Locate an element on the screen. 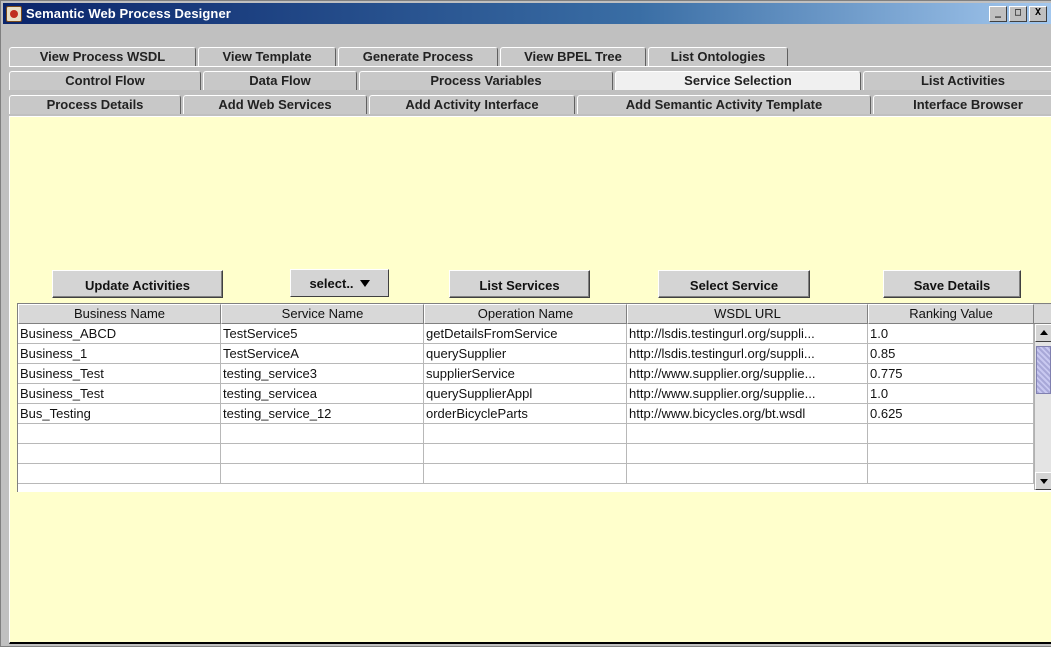 The image size is (1052, 647). cell-operation-name: querySupplier is located at coordinates (525, 354).